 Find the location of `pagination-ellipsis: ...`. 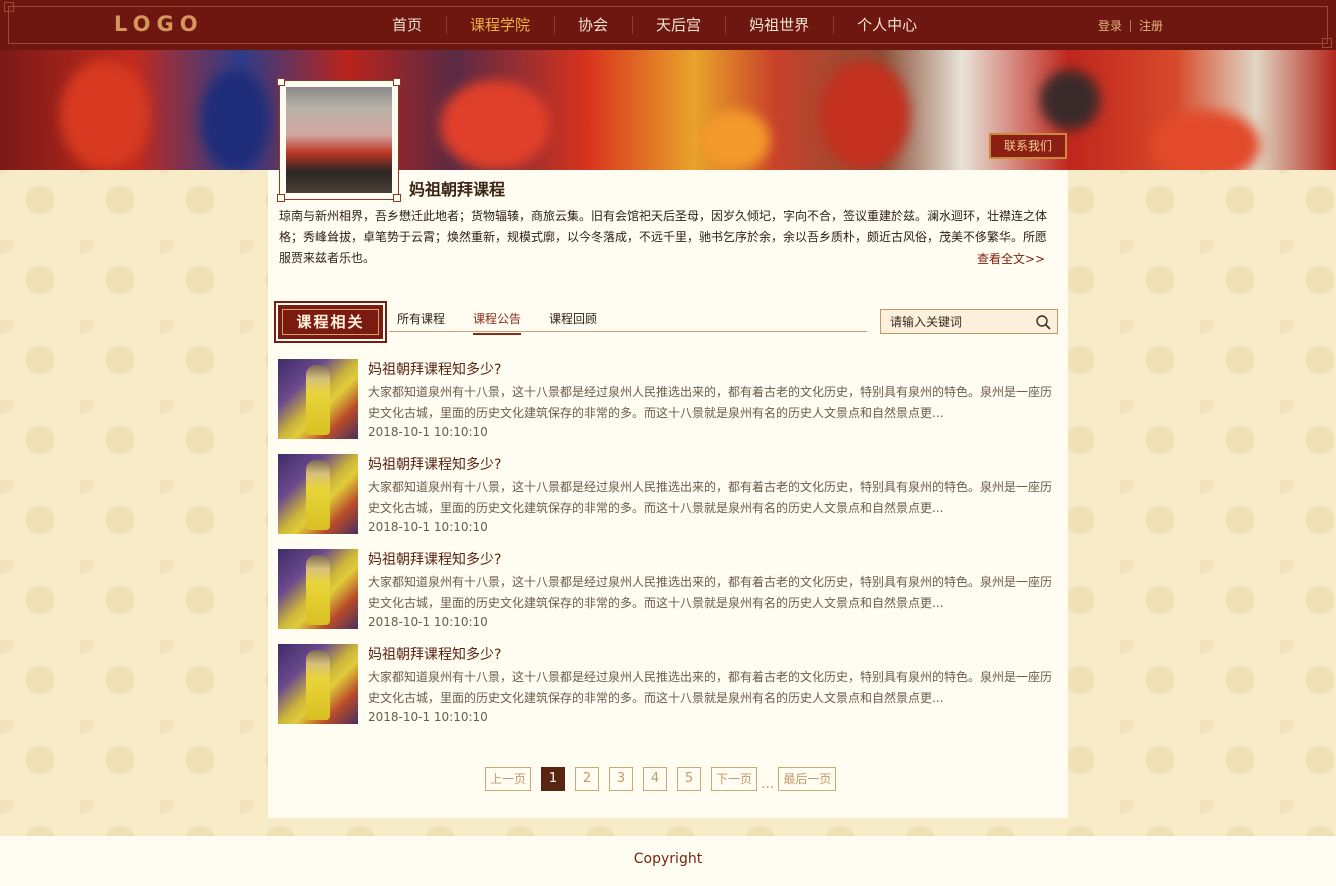

pagination-ellipsis: ... is located at coordinates (768, 784).